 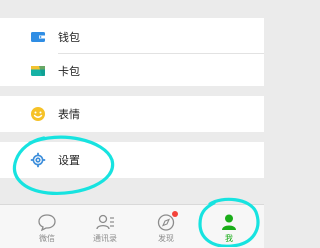 I want to click on tab-discover: 发现, so click(x=166, y=226).